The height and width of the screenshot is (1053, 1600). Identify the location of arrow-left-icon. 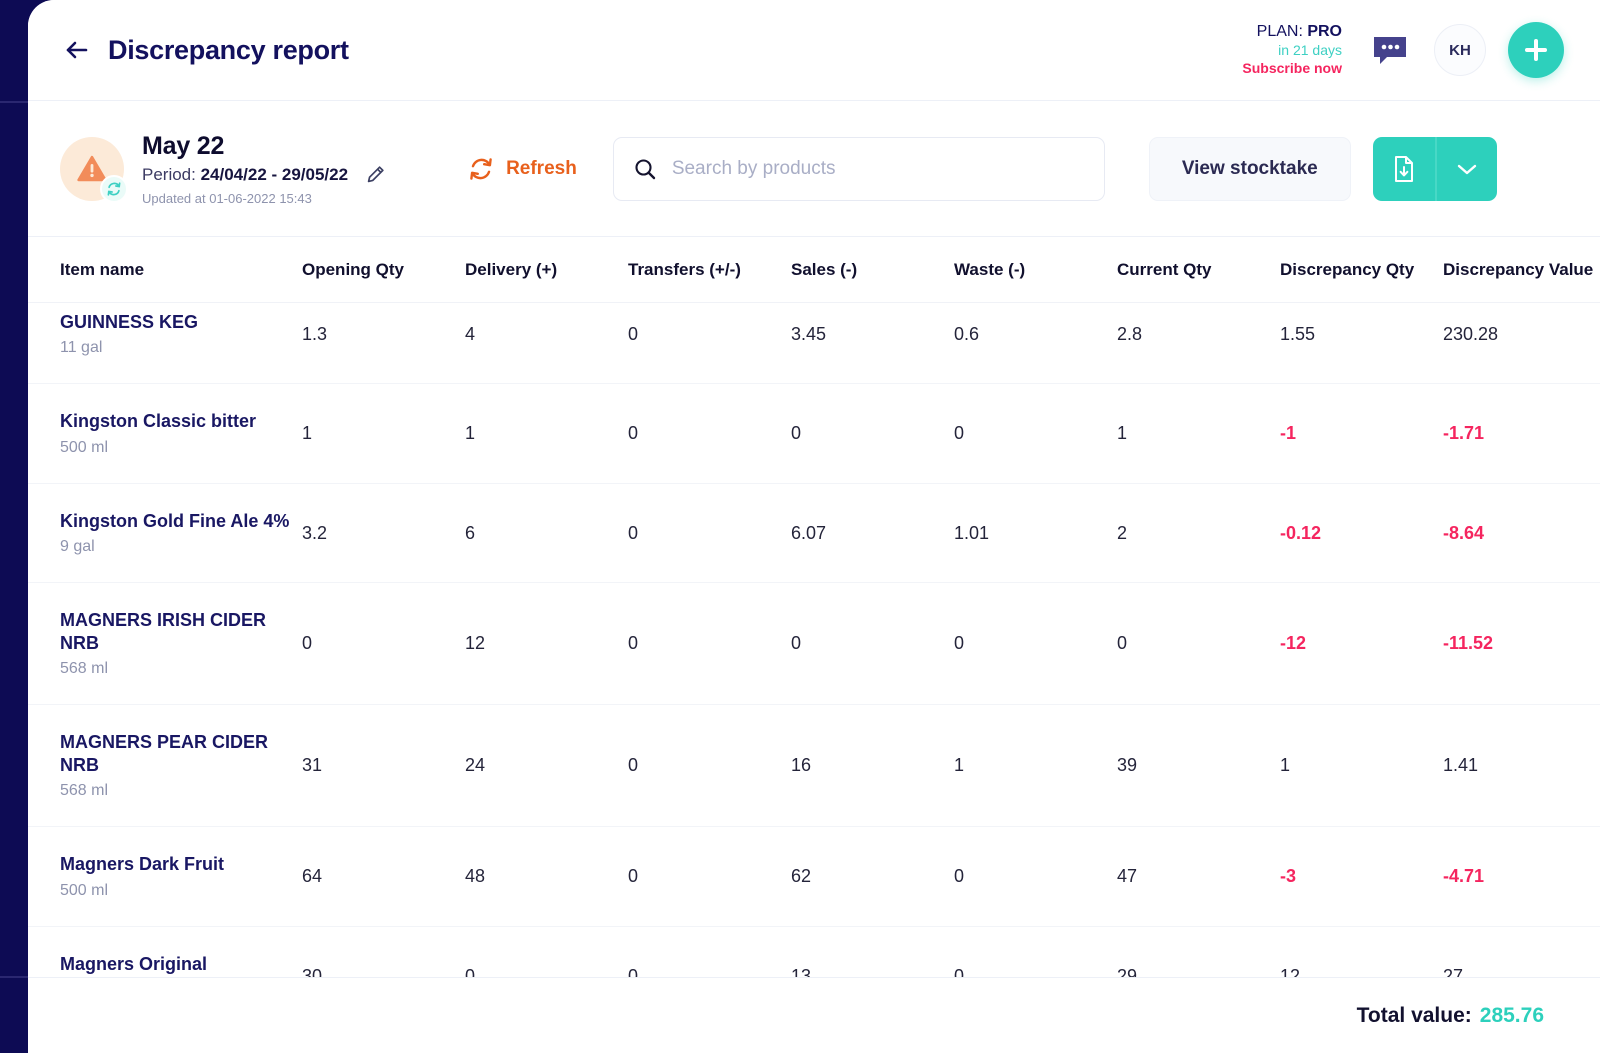
(77, 50).